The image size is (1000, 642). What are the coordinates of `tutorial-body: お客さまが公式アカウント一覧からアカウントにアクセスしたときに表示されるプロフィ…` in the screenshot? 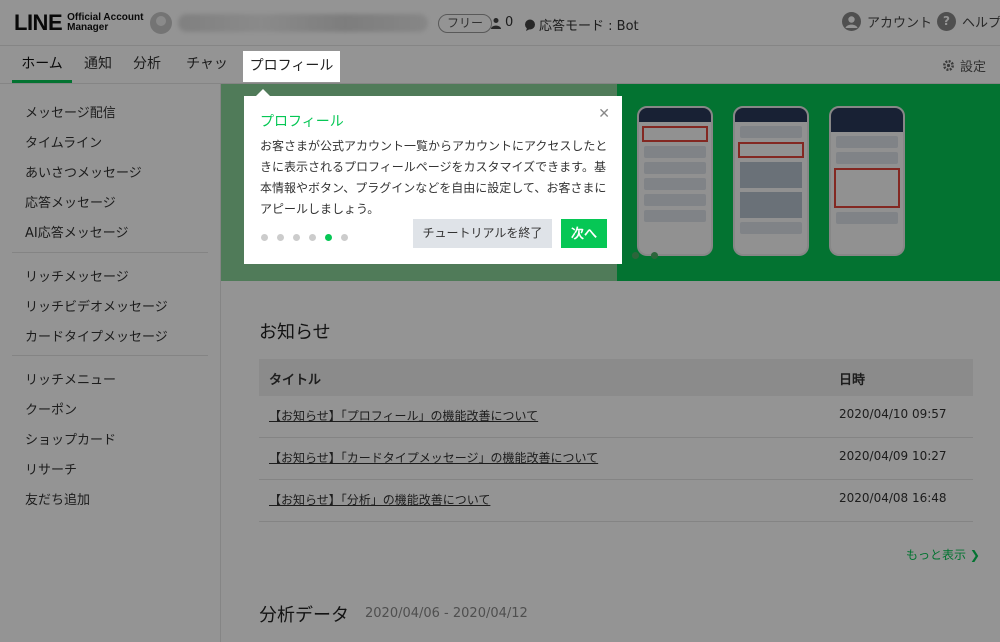 It's located at (434, 177).